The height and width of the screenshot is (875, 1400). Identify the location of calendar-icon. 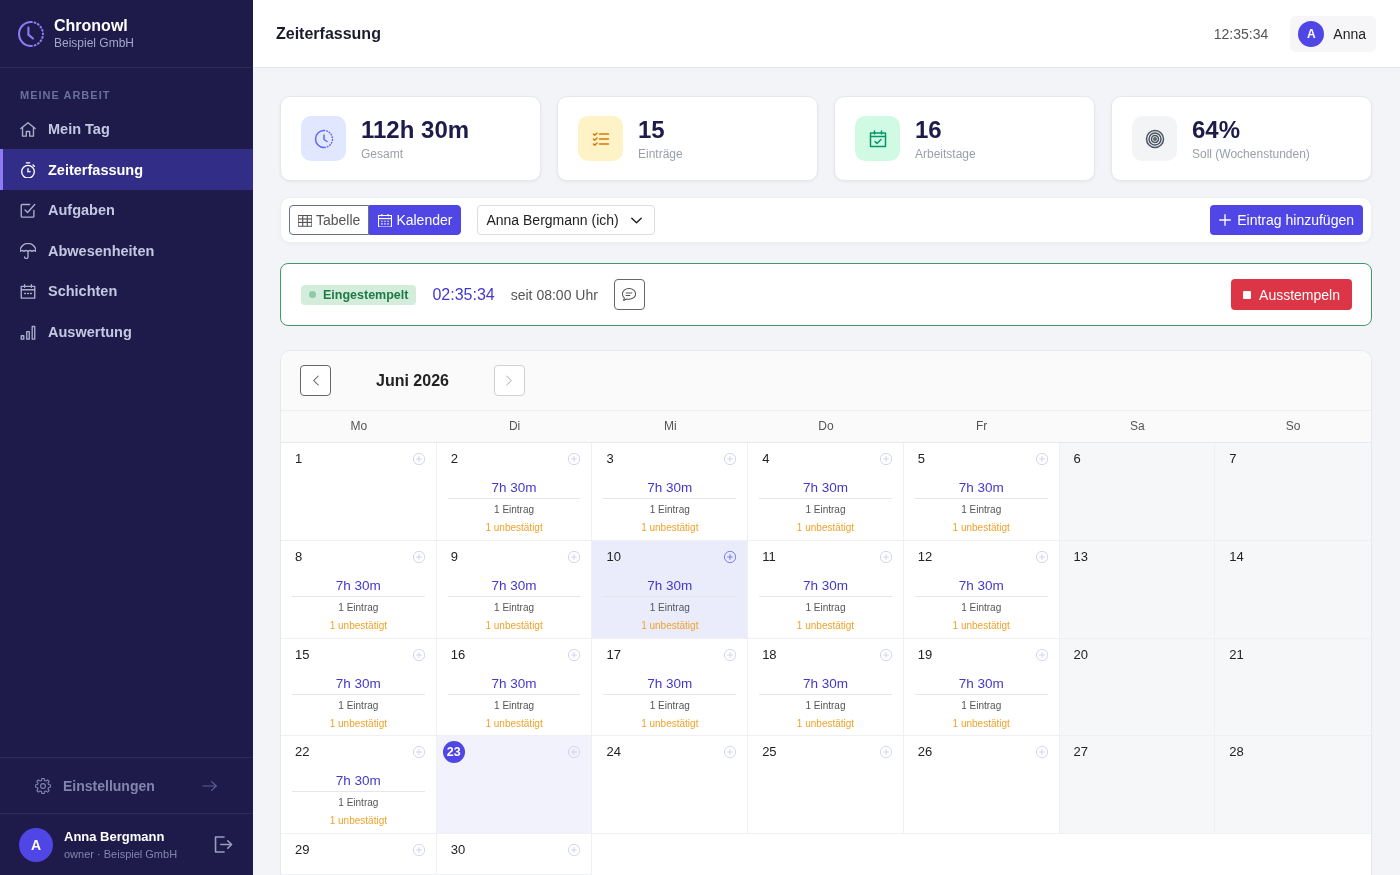
(28, 291).